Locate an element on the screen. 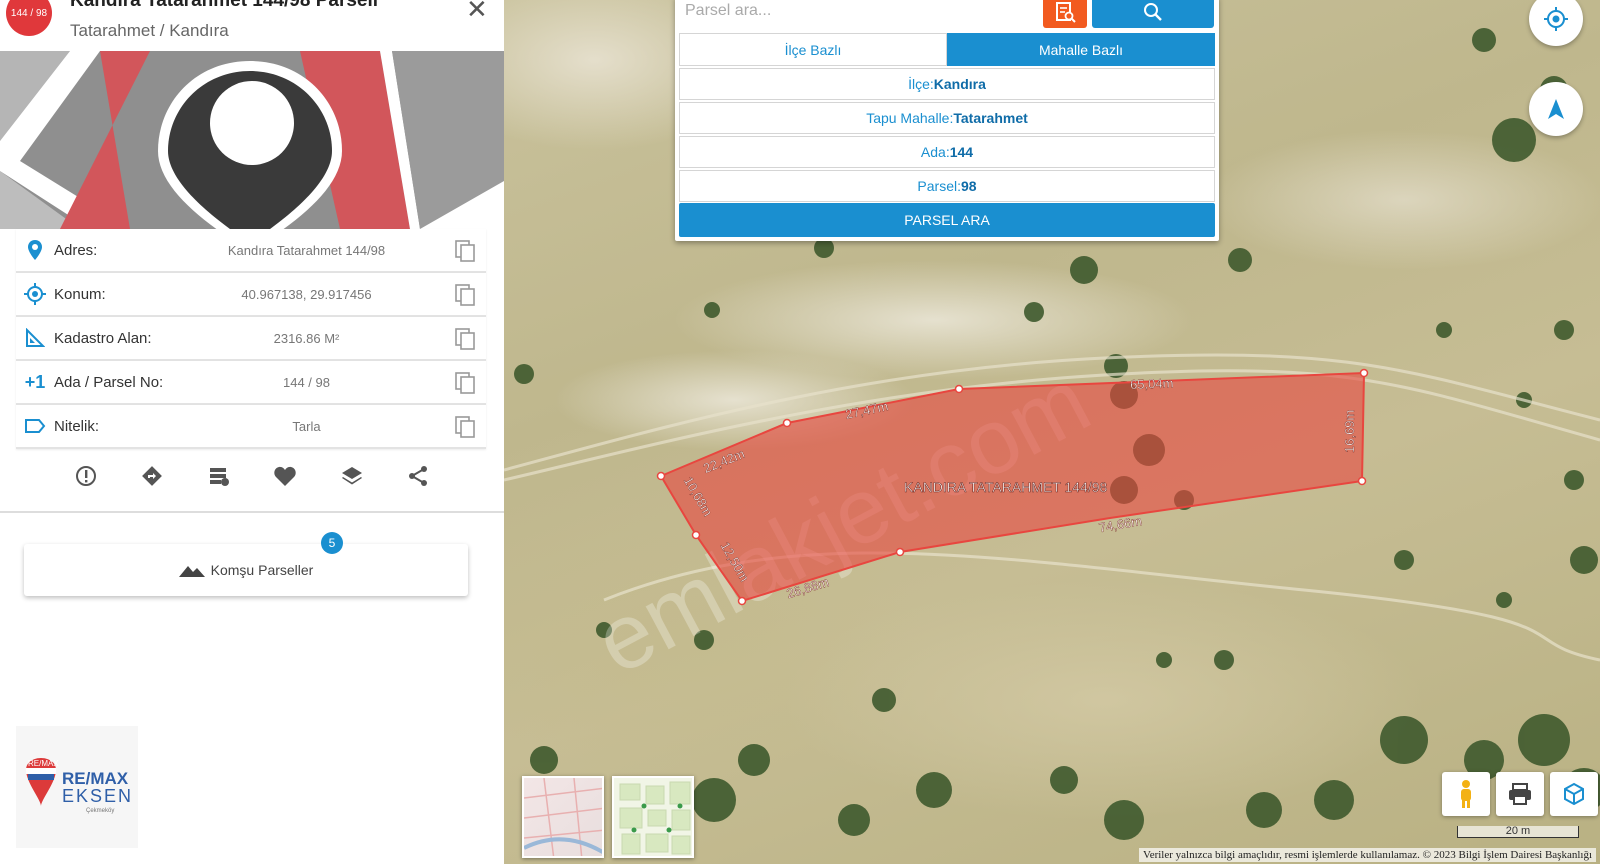 This screenshot has height=864, width=1600. crosshair-icon is located at coordinates (35, 294).